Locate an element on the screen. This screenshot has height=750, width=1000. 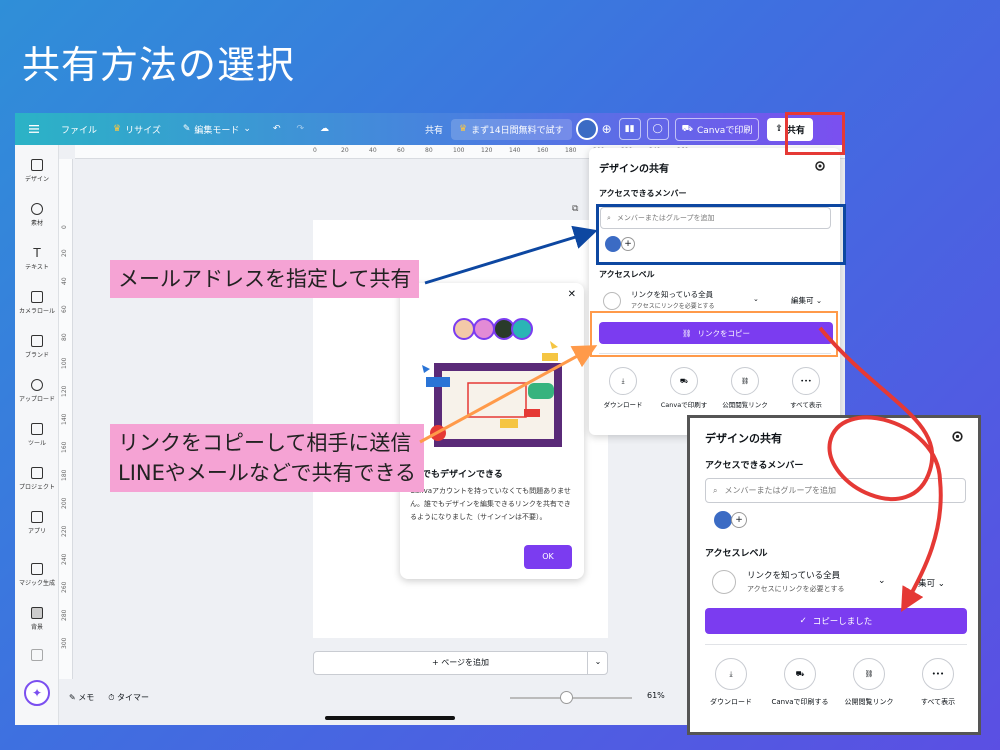
share-panel-title: デザインの共有 is located at coordinates (634, 169).